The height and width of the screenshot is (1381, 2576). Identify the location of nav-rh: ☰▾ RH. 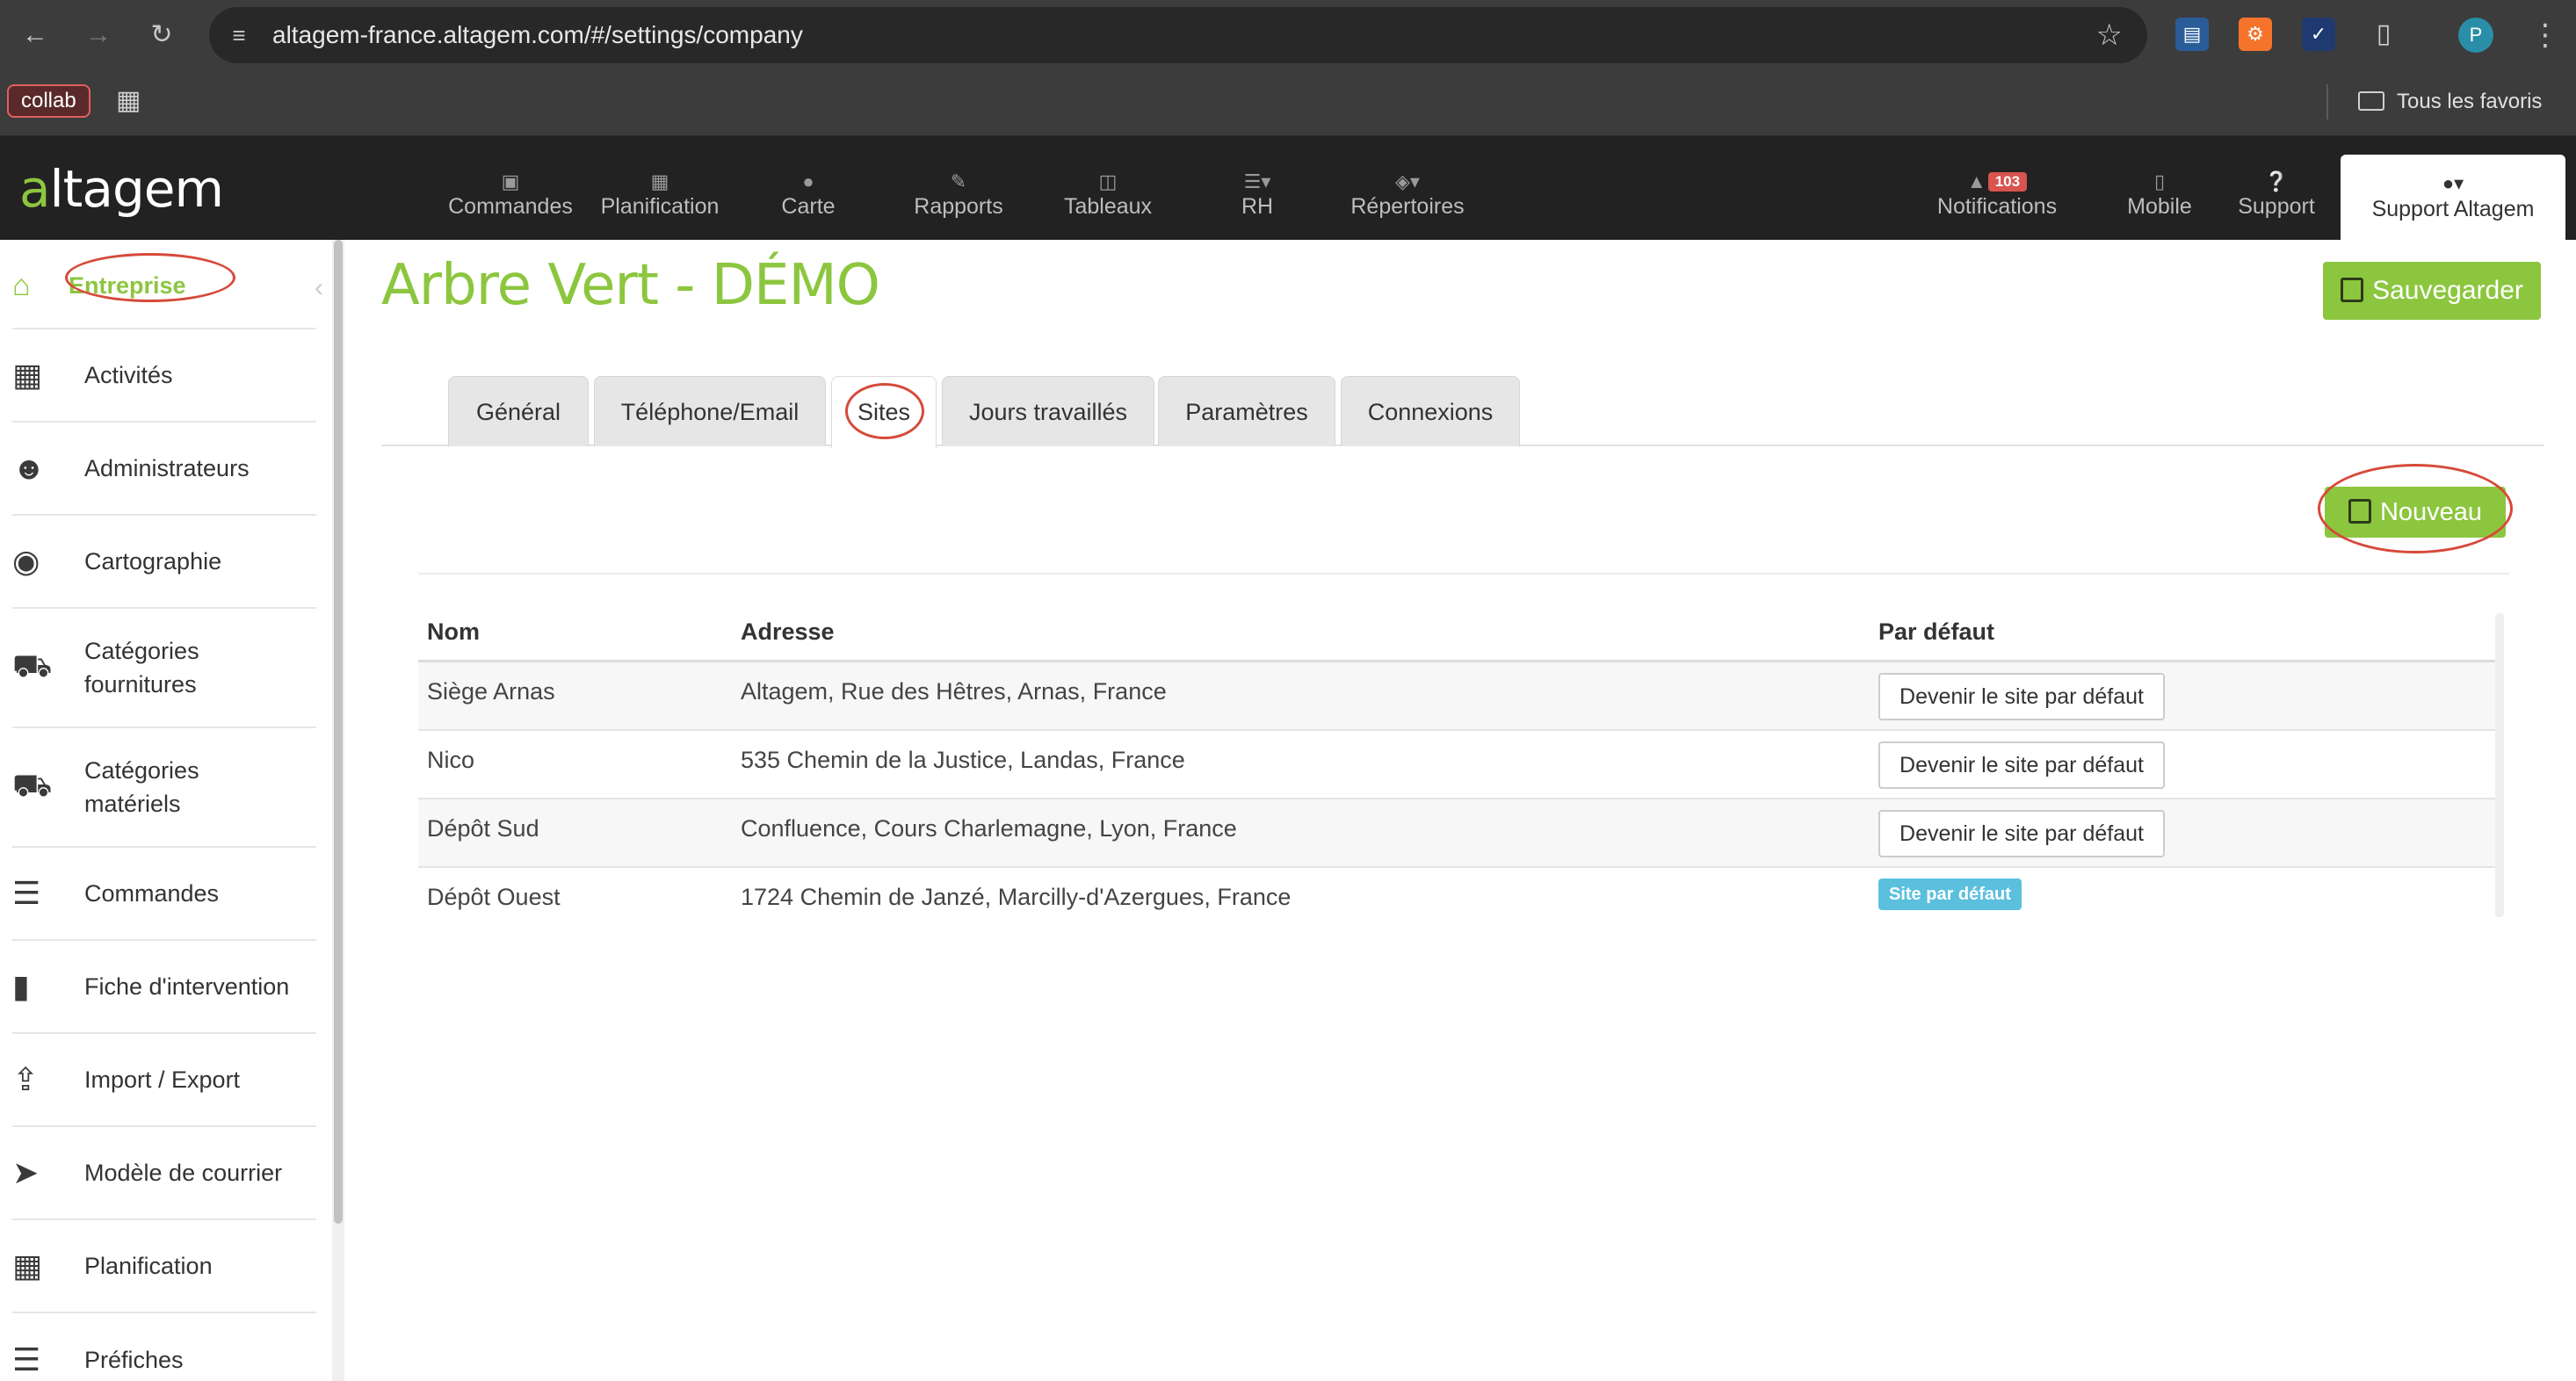
(1257, 195).